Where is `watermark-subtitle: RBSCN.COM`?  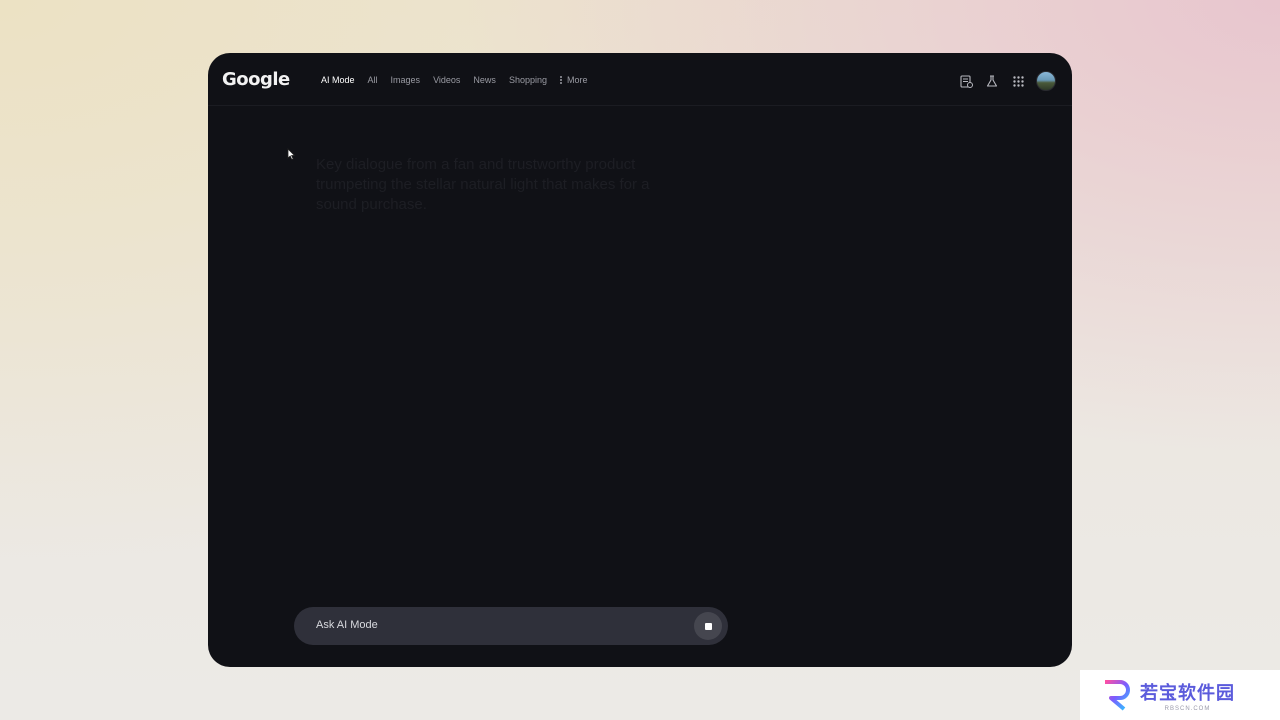
watermark-subtitle: RBSCN.COM is located at coordinates (1187, 708).